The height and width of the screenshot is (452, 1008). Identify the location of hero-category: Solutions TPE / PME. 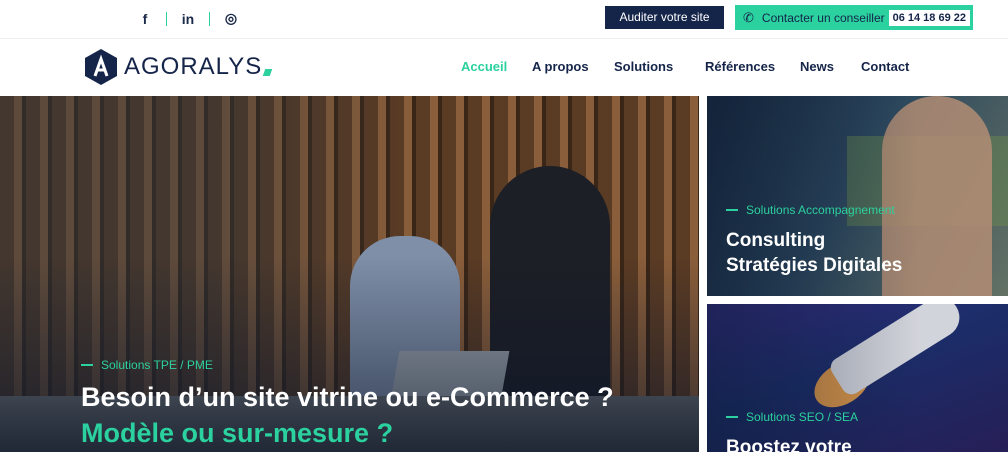
(147, 365).